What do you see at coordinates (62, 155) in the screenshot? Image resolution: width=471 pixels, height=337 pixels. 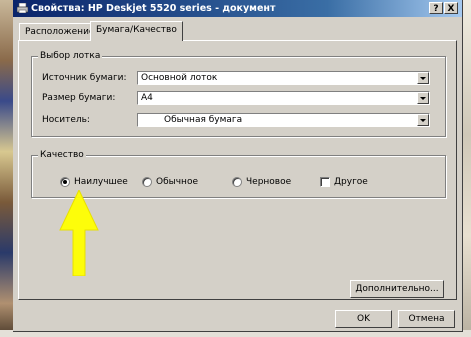 I see `quality-group-legend: Качество` at bounding box center [62, 155].